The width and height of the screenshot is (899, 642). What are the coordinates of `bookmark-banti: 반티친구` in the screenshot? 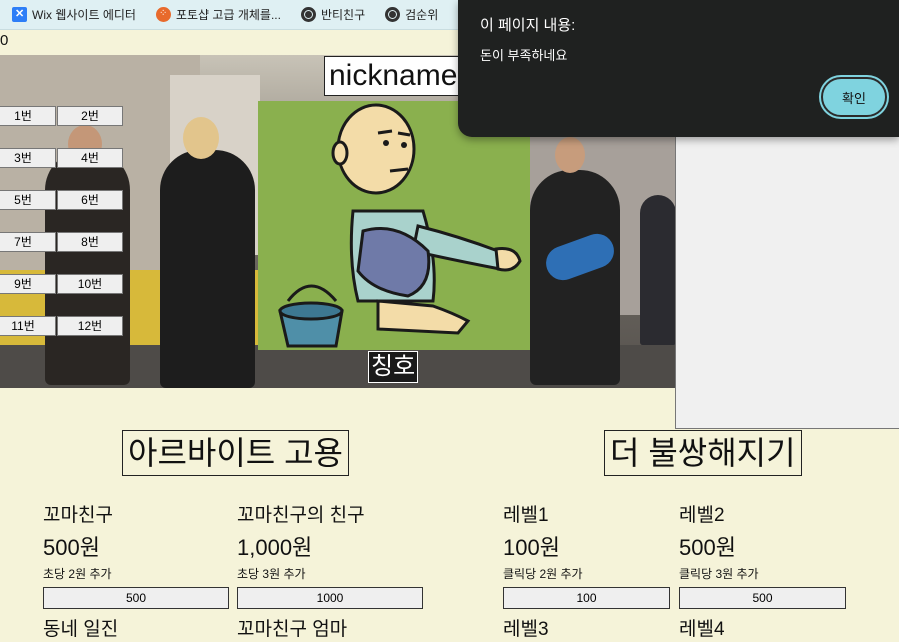 It's located at (333, 14).